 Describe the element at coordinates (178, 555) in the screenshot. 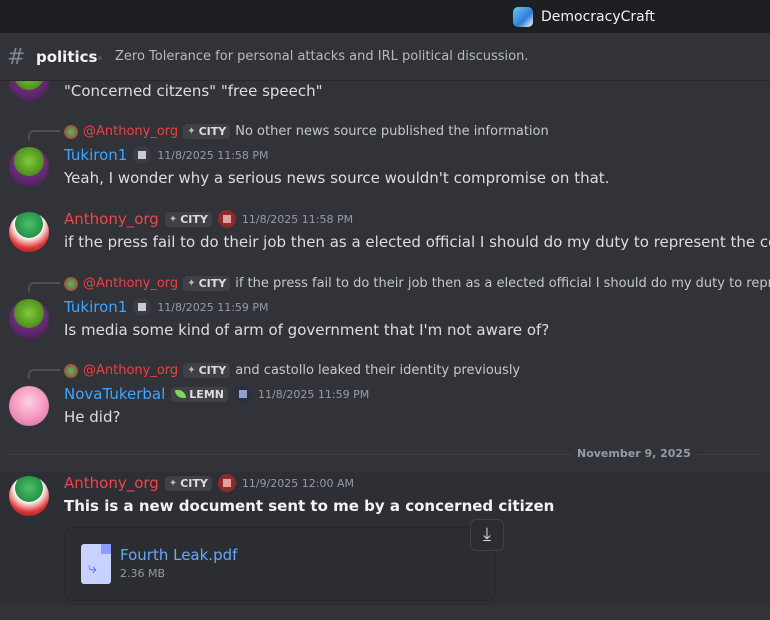

I see `file-name-link: Fourth Leak.pdf` at that location.